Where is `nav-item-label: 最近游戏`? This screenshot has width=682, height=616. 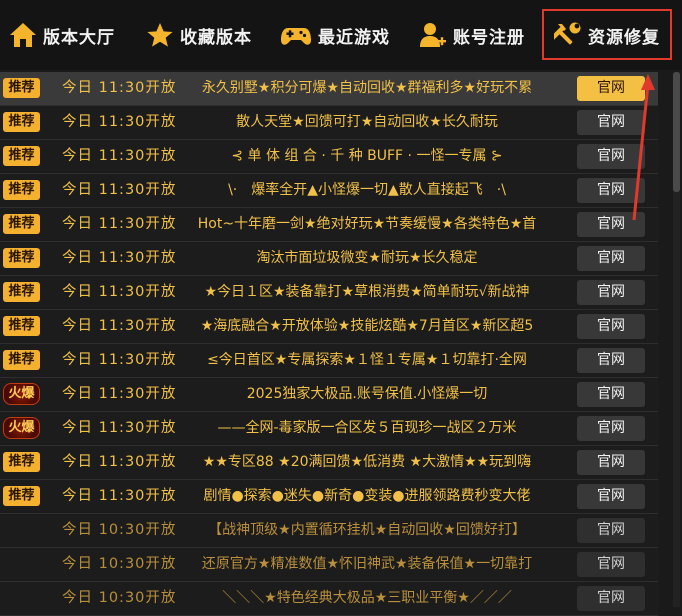 nav-item-label: 最近游戏 is located at coordinates (354, 37).